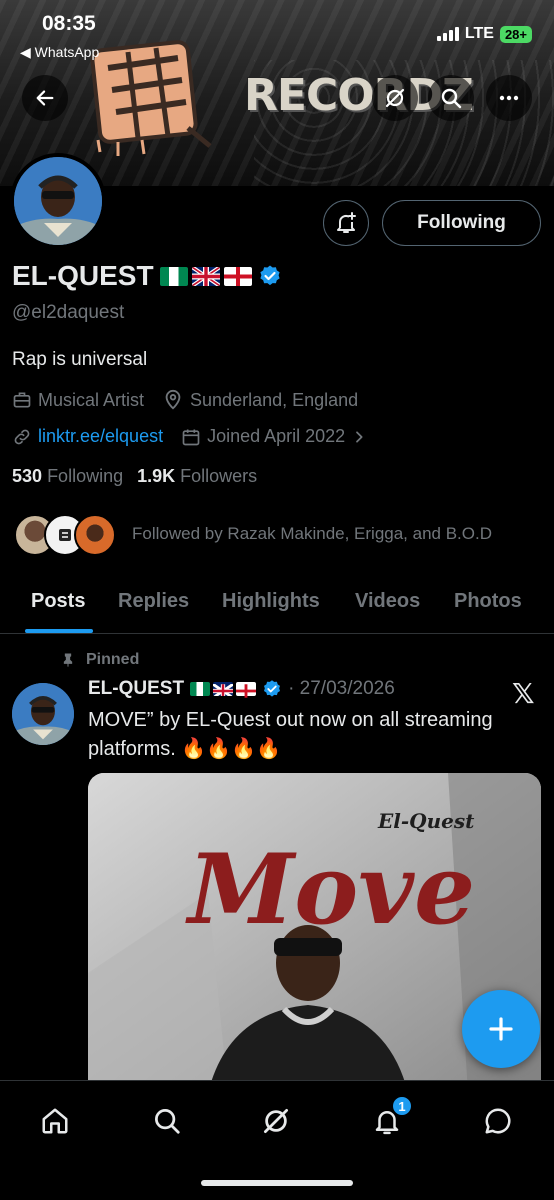  I want to click on post-flag-emojis, so click(223, 690).